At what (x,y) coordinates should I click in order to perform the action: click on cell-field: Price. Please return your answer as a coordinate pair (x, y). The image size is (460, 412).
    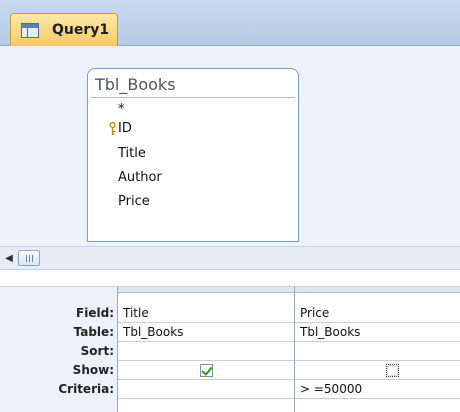
    Looking at the image, I should click on (377, 313).